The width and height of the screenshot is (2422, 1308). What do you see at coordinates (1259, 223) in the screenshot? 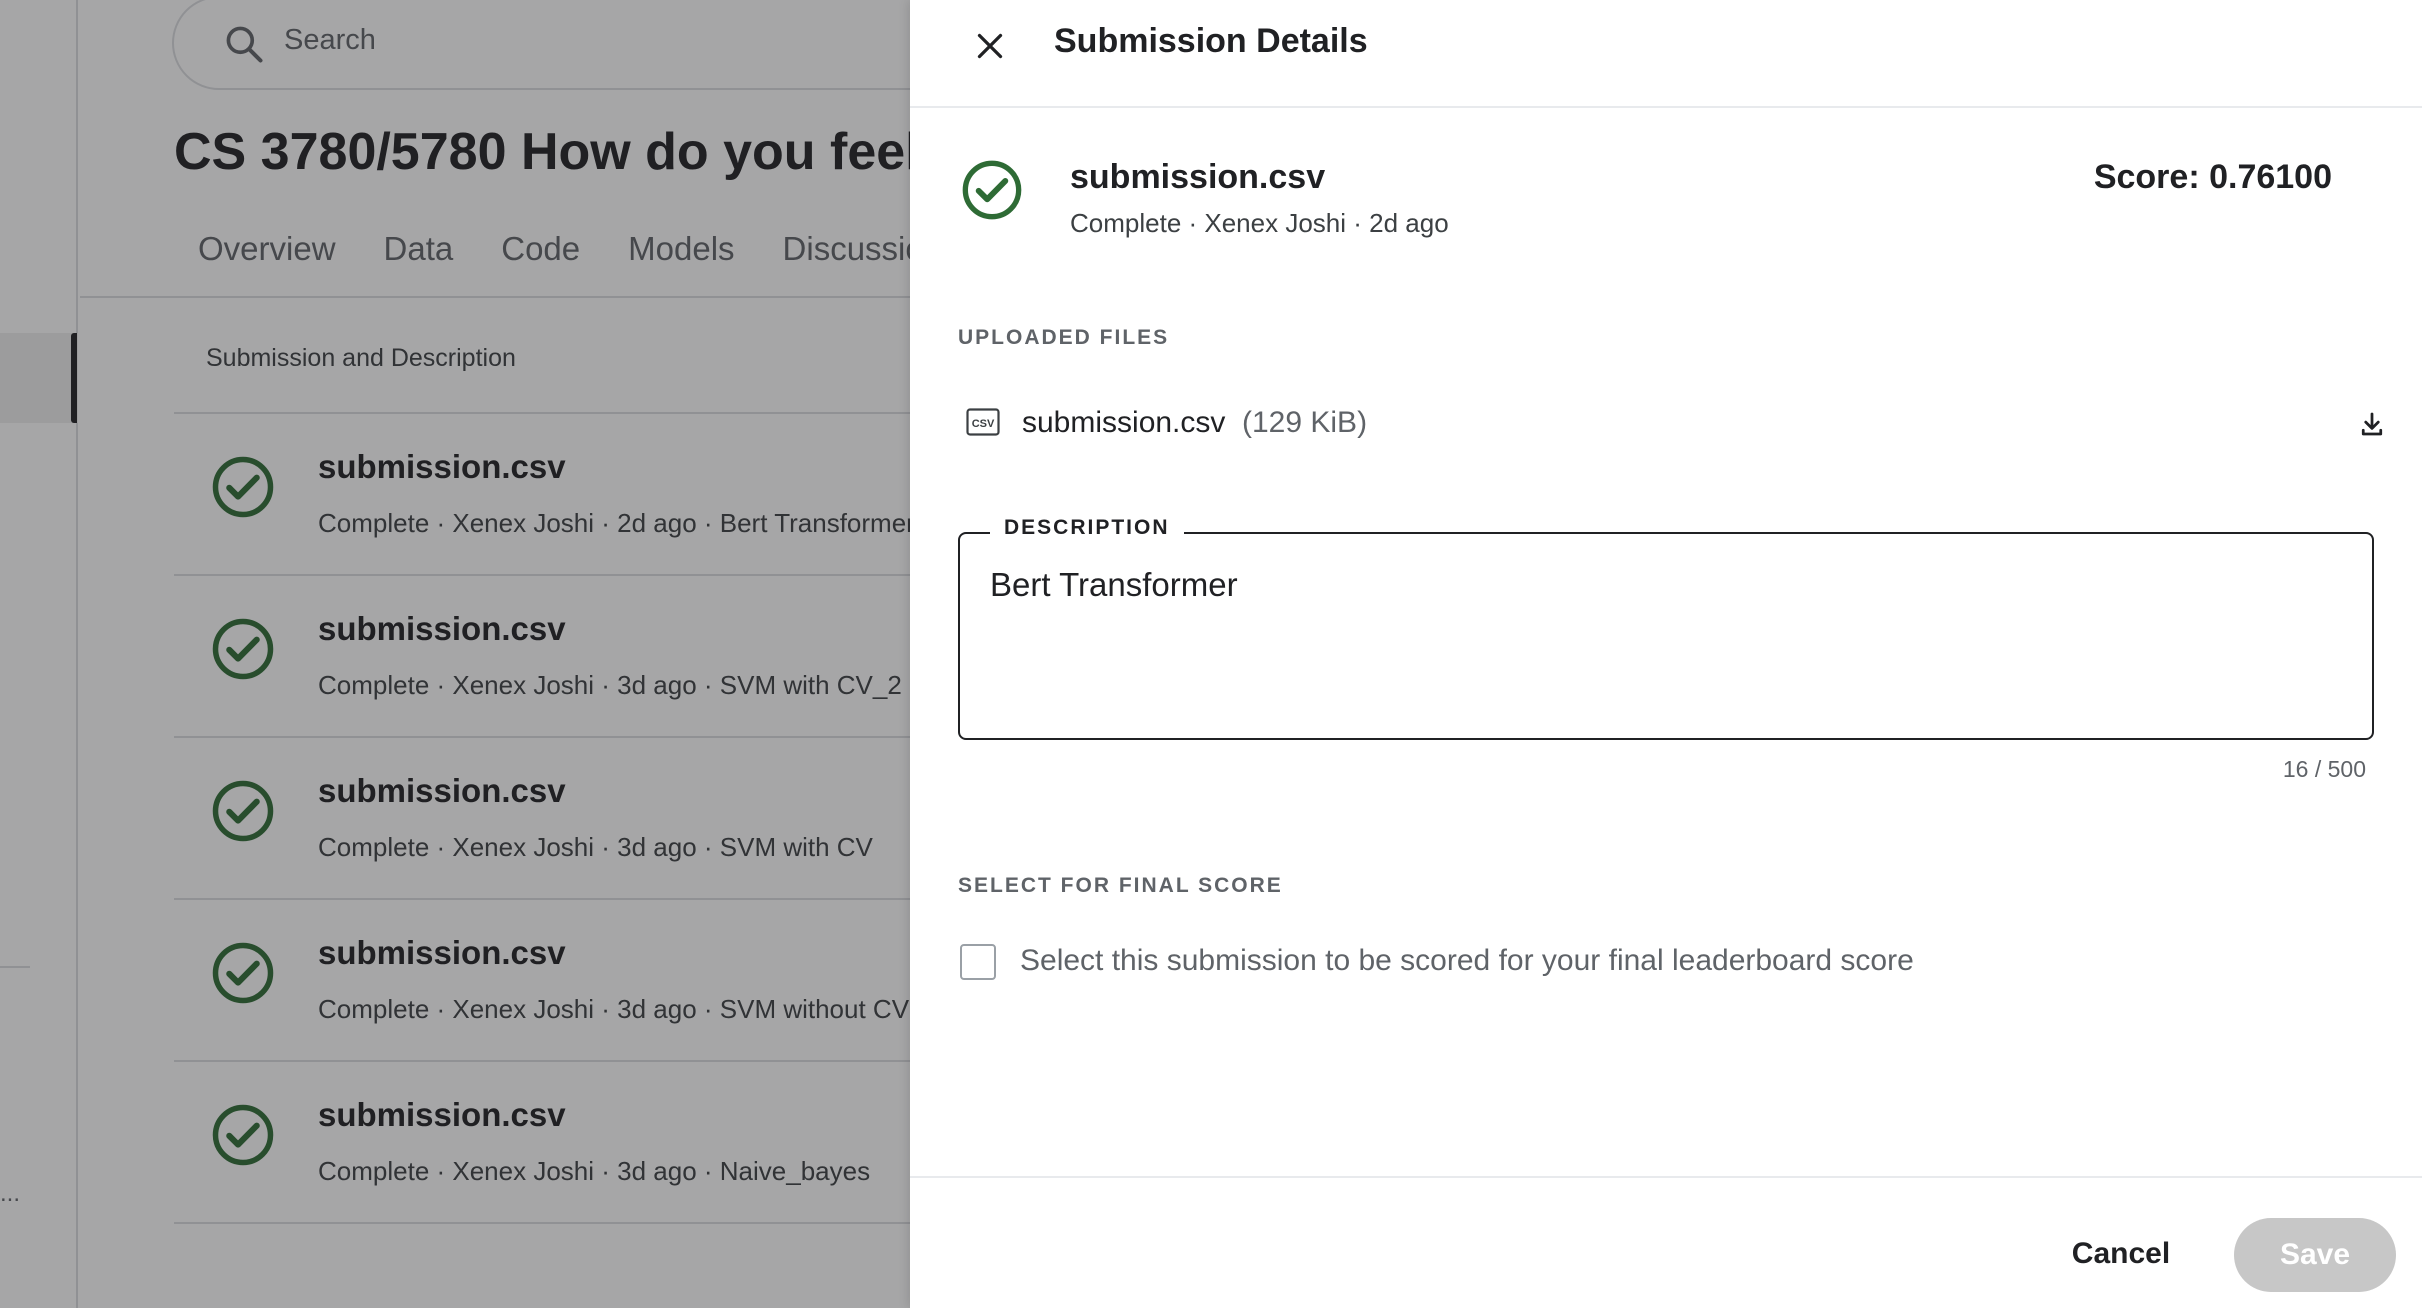
I see `submission-meta: Complete · Xenex Joshi · 2d ago` at bounding box center [1259, 223].